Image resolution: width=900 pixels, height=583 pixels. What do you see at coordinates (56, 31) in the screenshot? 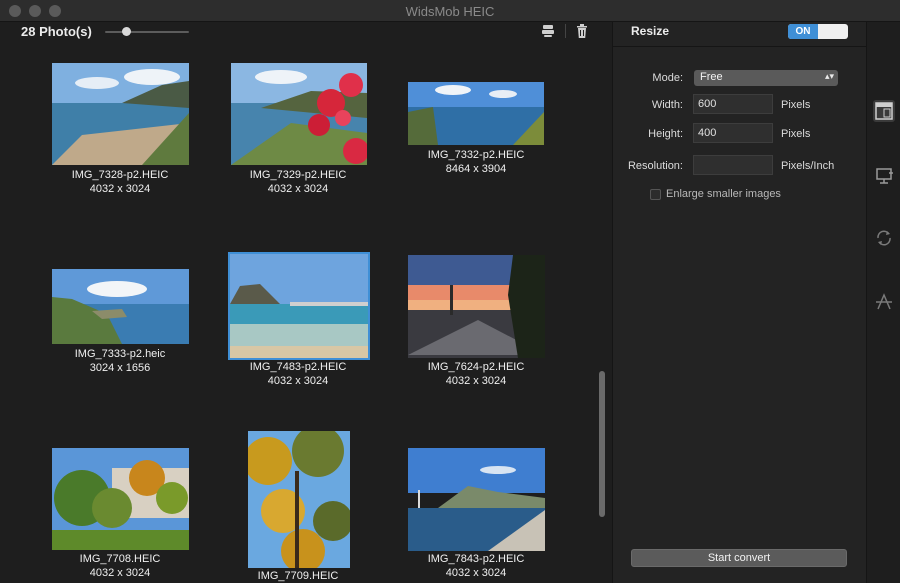
I see `photo-count: 28 Photo(s)` at bounding box center [56, 31].